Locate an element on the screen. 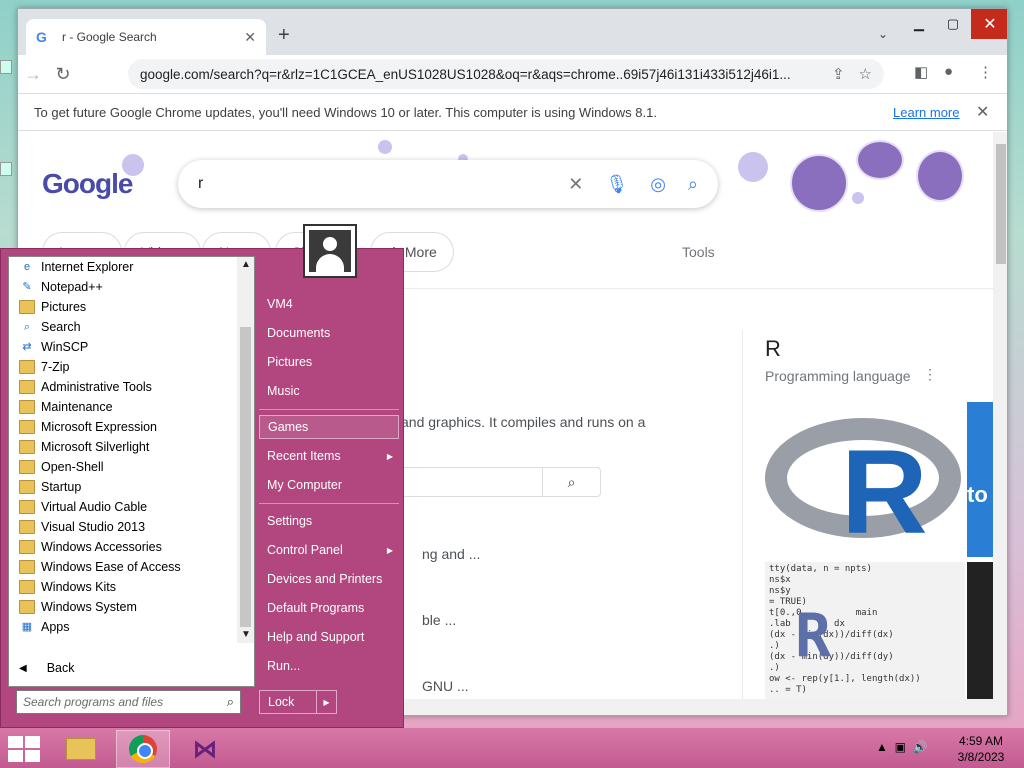 The image size is (1024, 768). camera-lens-icon: ◎ is located at coordinates (658, 184).